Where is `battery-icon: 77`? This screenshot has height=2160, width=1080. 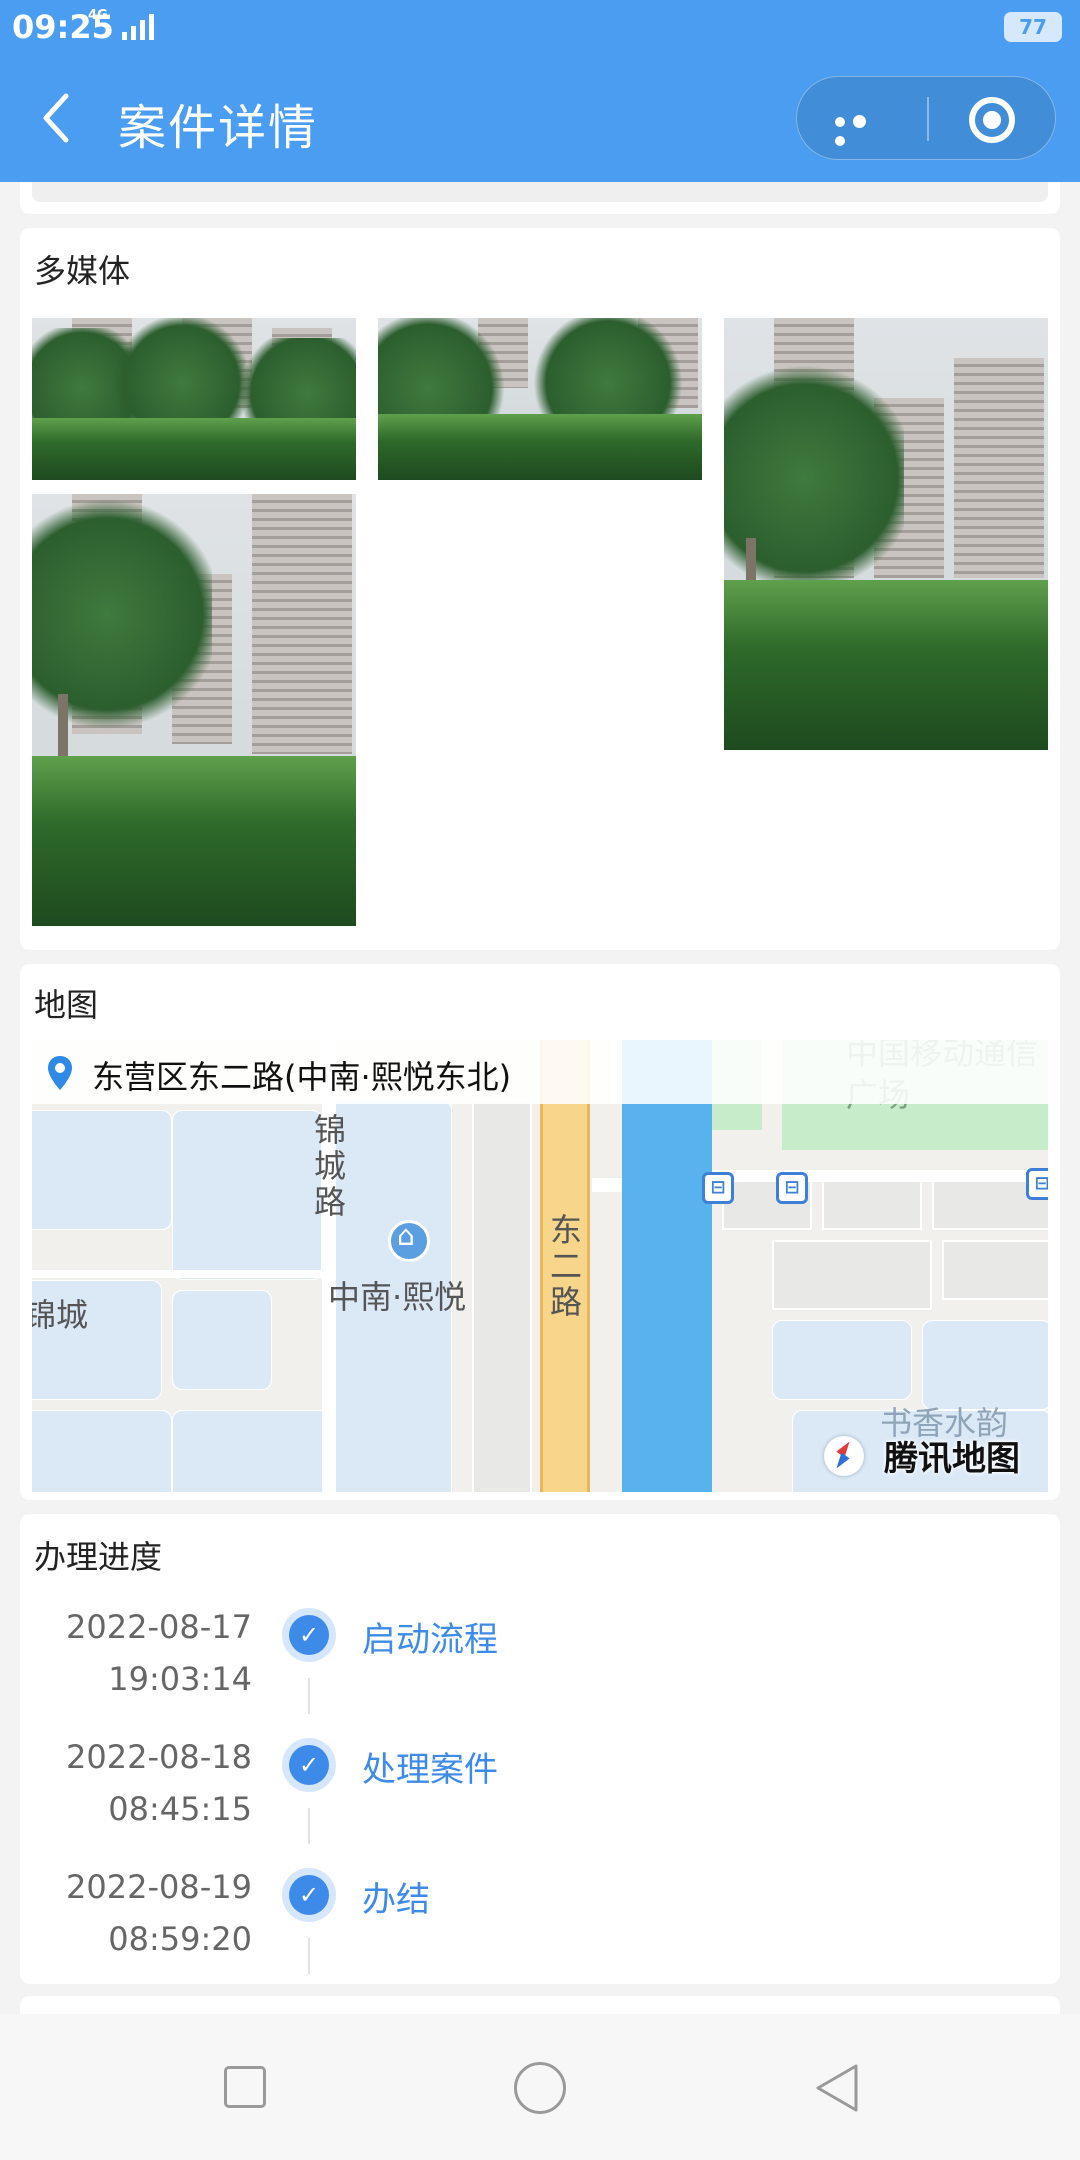 battery-icon: 77 is located at coordinates (1033, 27).